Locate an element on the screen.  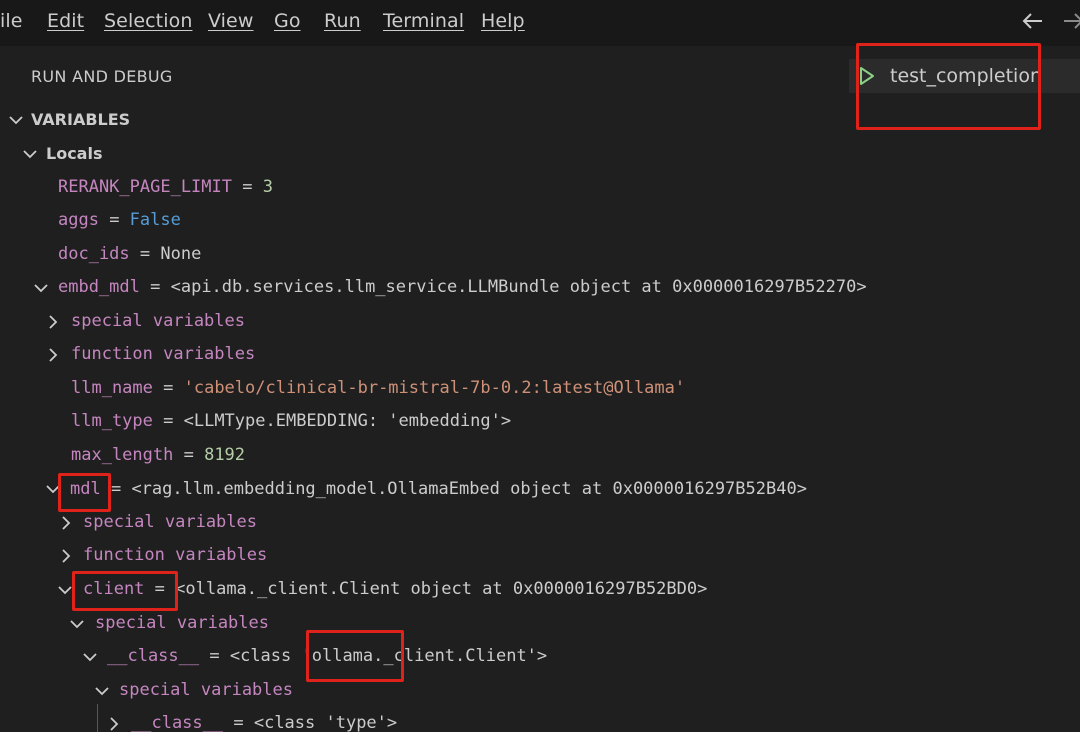
variable-value: None is located at coordinates (181, 254).